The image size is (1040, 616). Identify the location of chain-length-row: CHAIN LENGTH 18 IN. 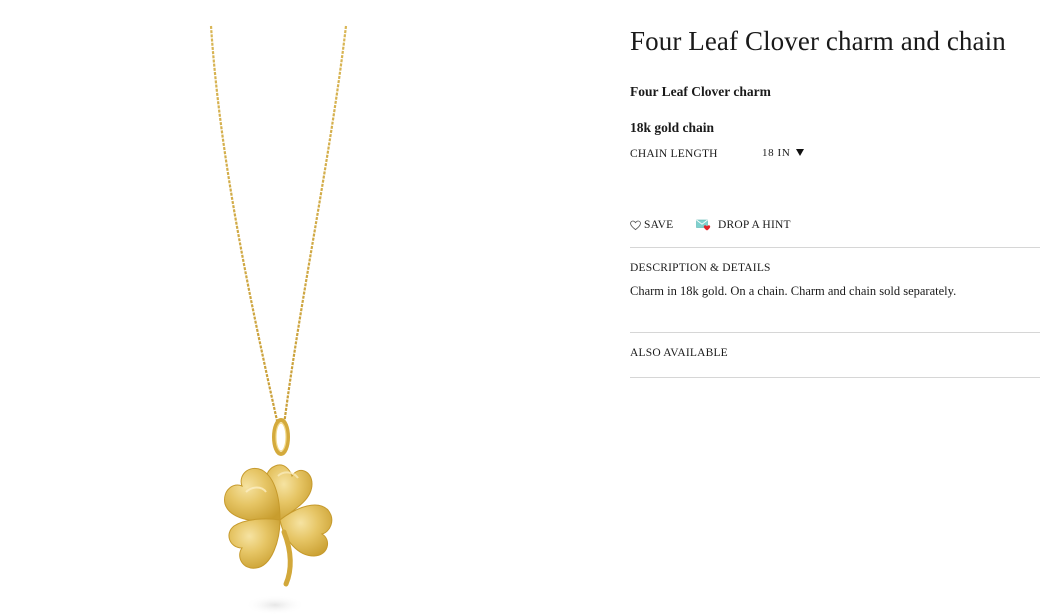
(760, 155).